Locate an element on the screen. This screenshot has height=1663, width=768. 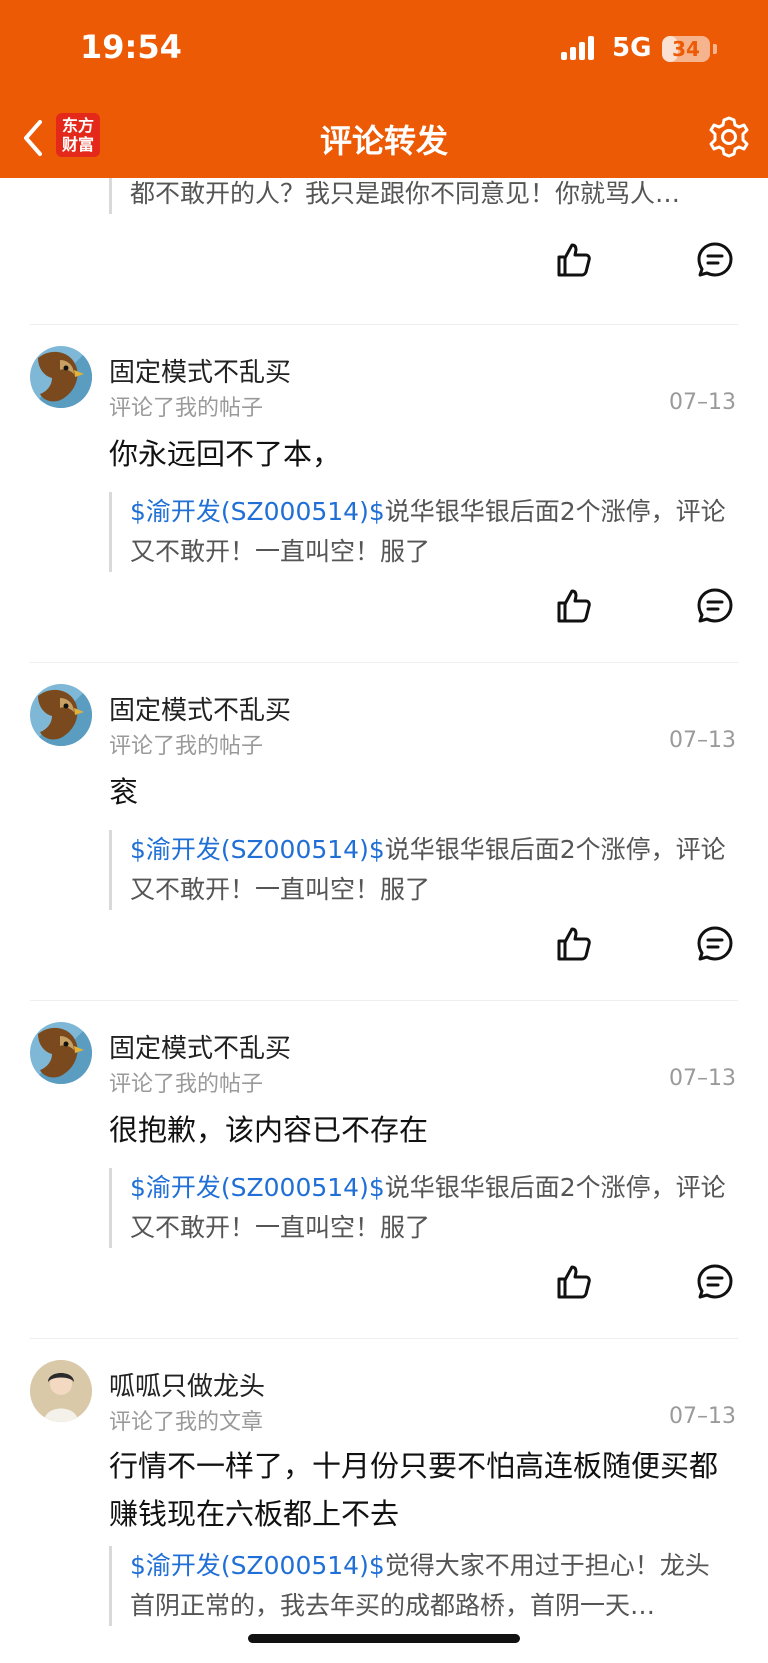
comment-text: 行情不一样了，十月份只要不怕高连板随便买都赚钱现在六板都上不去 is located at coordinates (414, 1490).